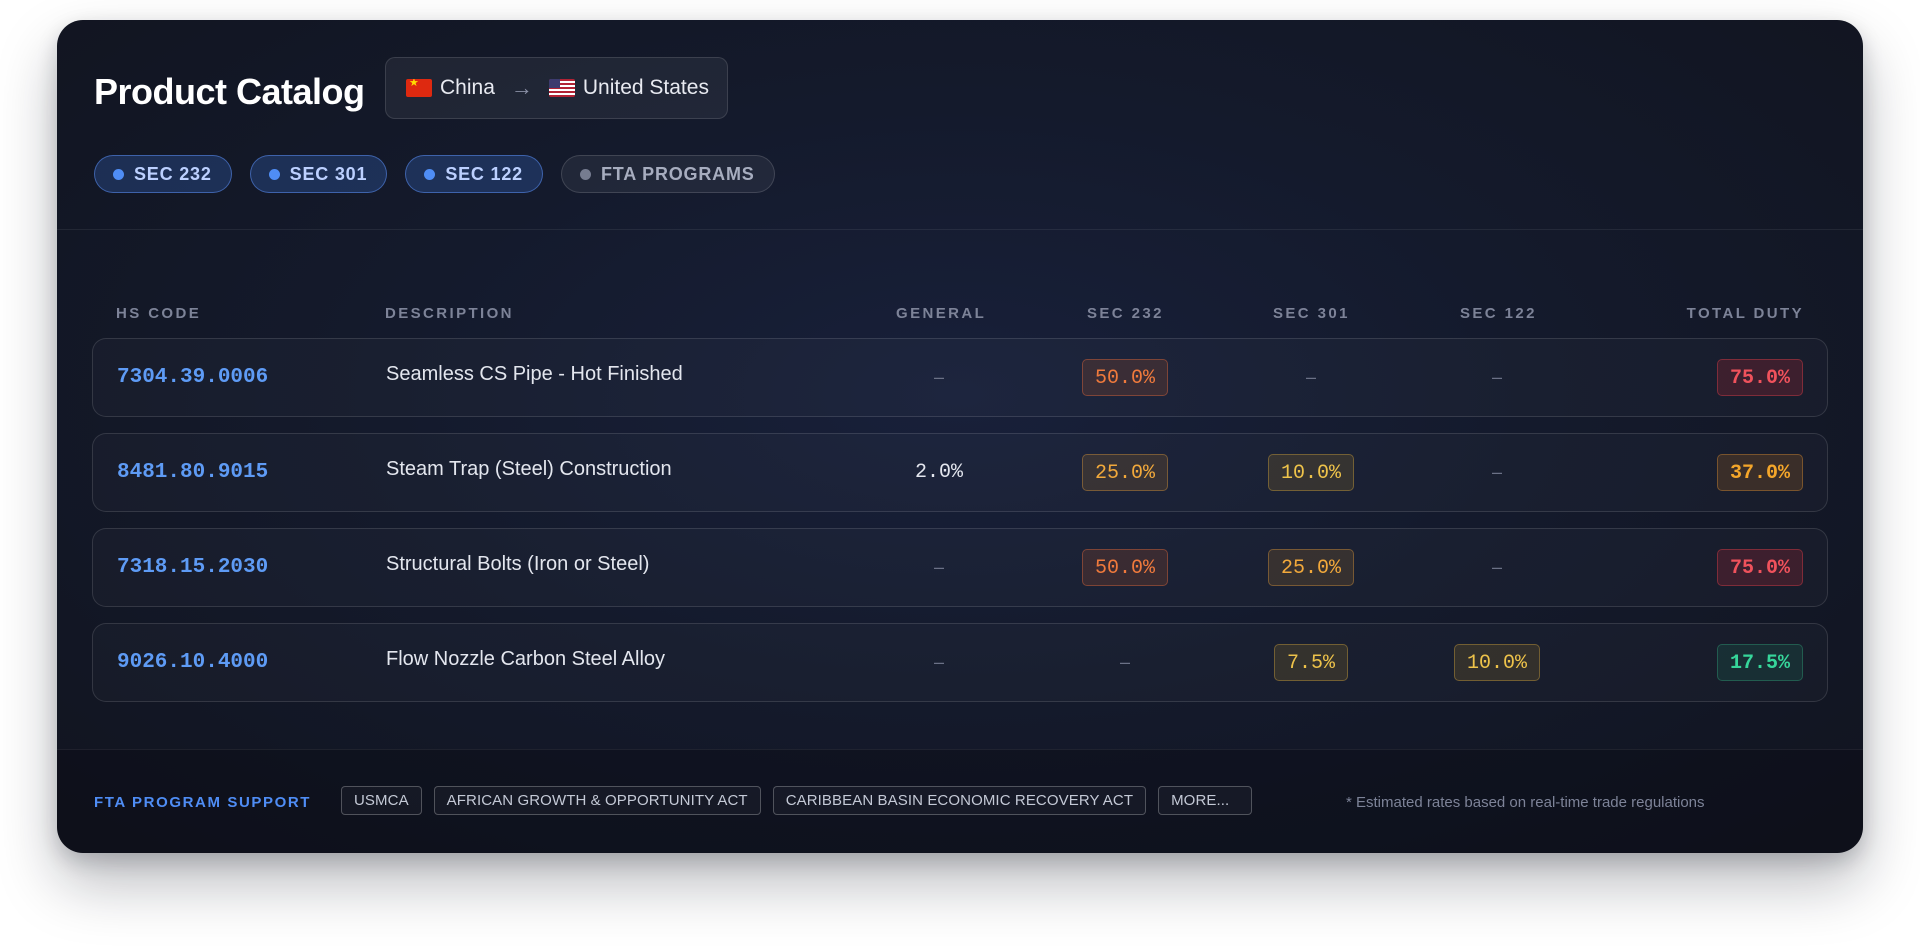 The height and width of the screenshot is (948, 1920). What do you see at coordinates (1310, 662) in the screenshot?
I see `sec301-rate-badge: 7.5%` at bounding box center [1310, 662].